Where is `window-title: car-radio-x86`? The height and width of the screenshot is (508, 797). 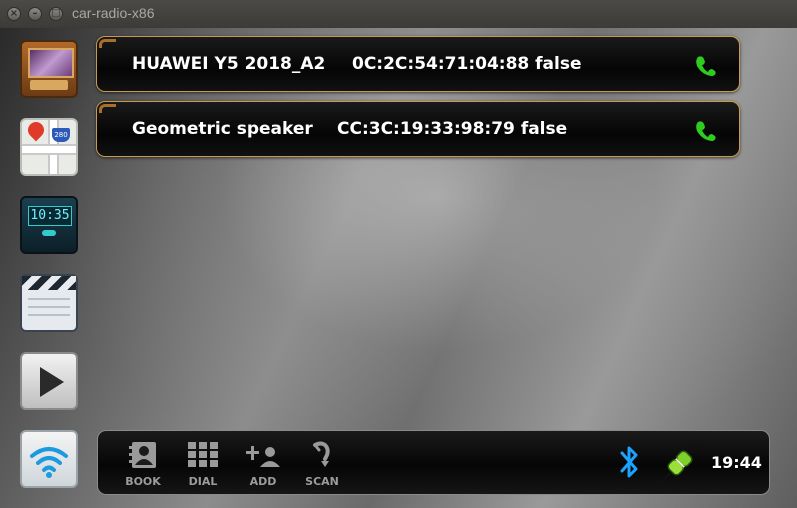
window-title: car-radio-x86 is located at coordinates (113, 13).